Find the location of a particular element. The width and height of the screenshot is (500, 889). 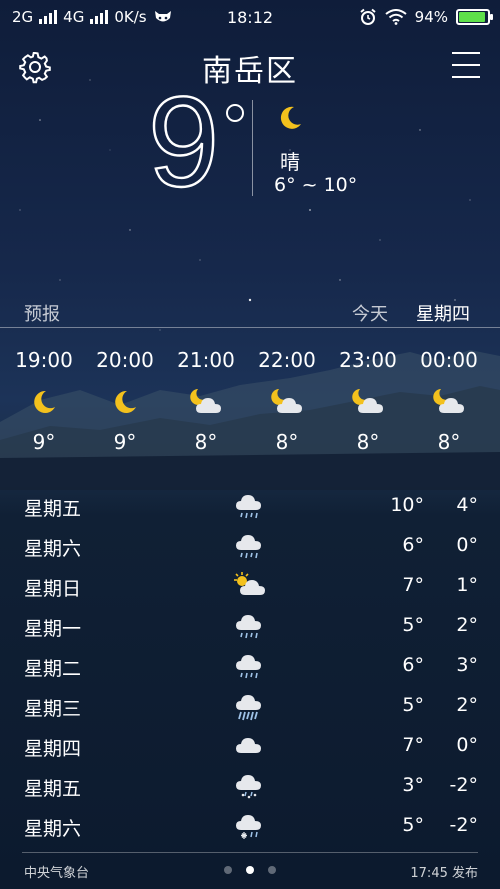

status-right: 94% is located at coordinates (426, 17).